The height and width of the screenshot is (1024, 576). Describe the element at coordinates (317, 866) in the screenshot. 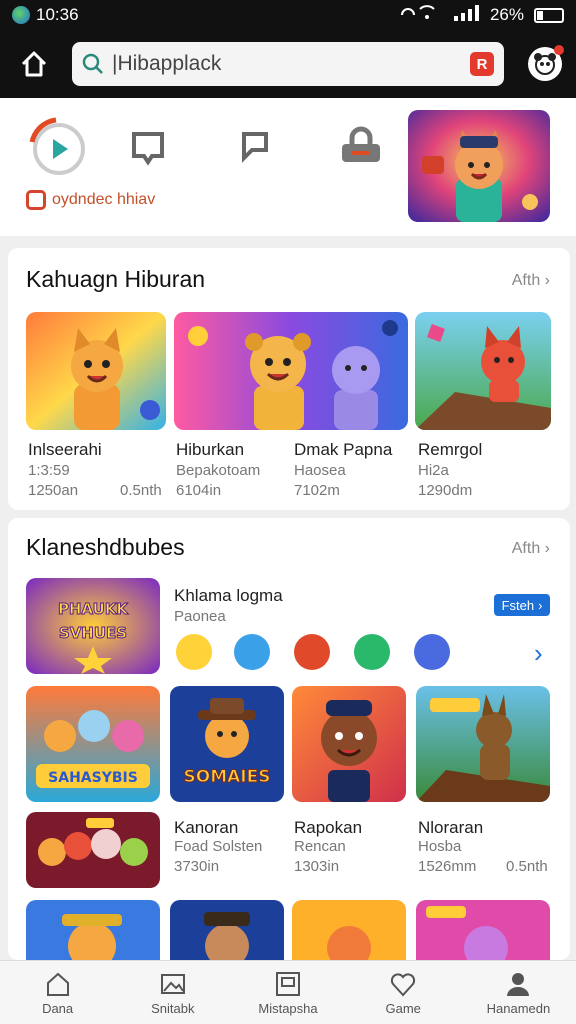

I see `tile-meta: 1303in` at that location.